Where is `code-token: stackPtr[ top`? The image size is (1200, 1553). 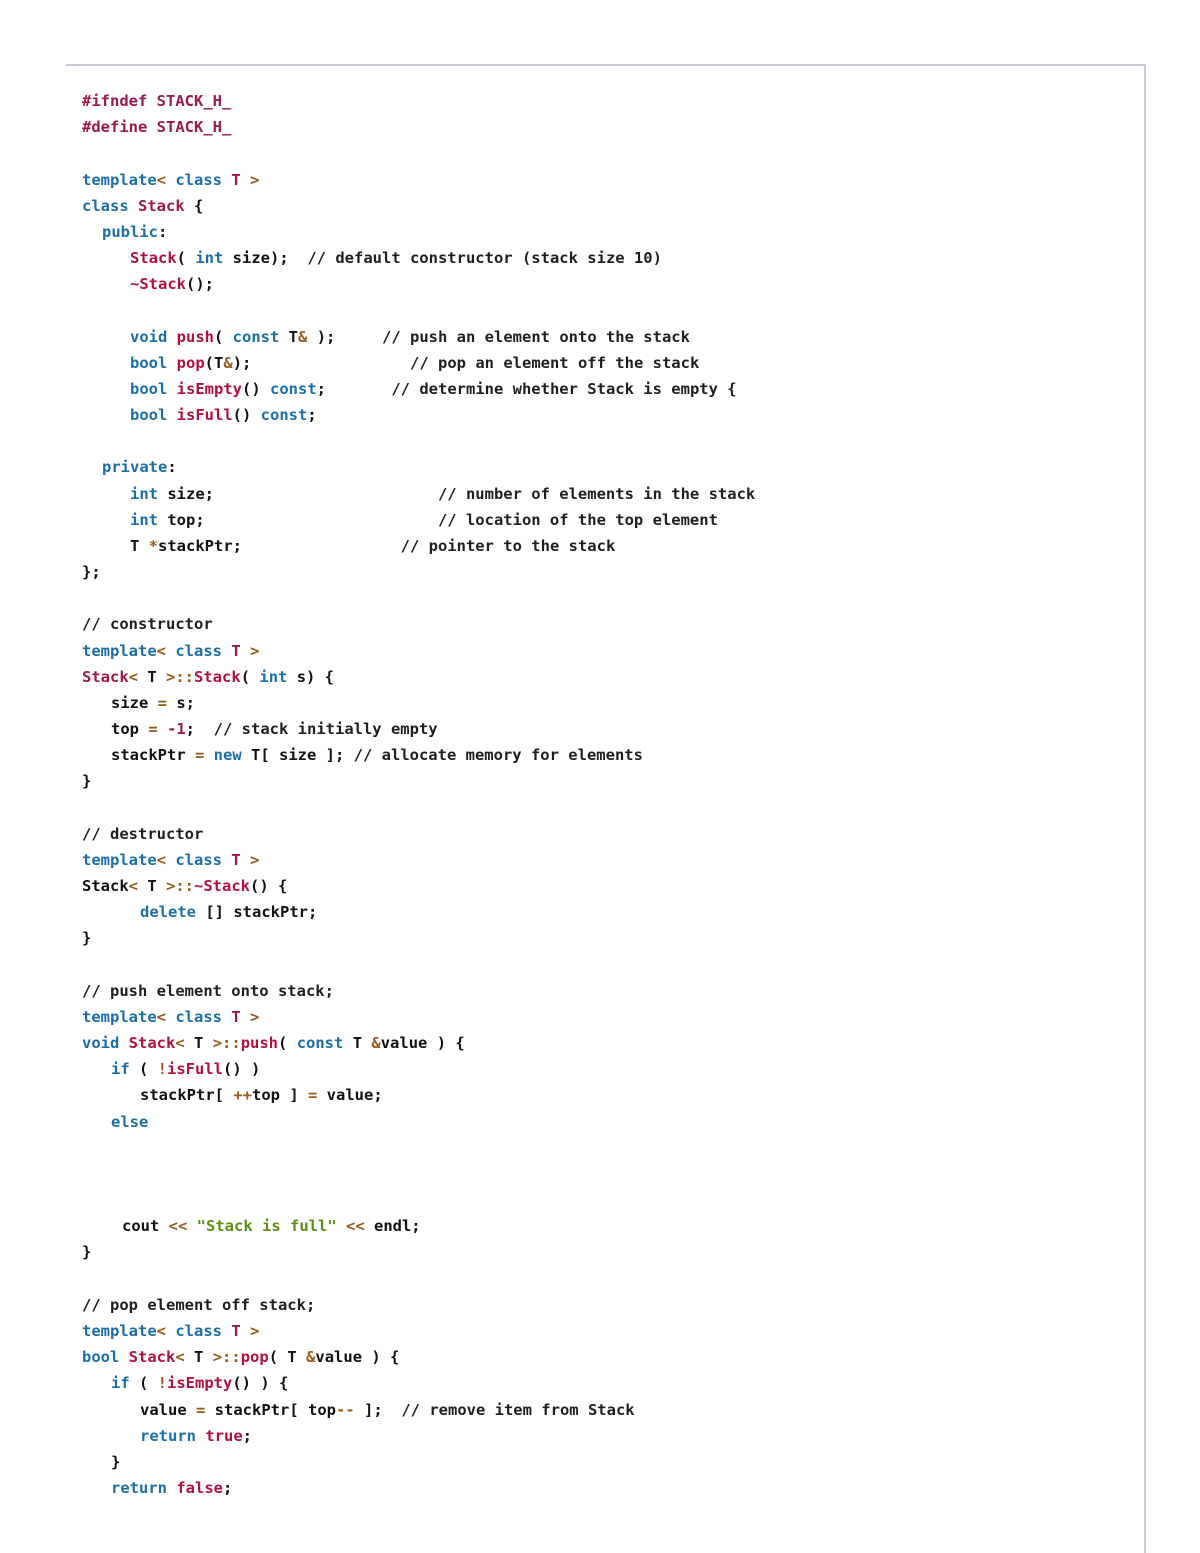 code-token: stackPtr[ top is located at coordinates (275, 1409).